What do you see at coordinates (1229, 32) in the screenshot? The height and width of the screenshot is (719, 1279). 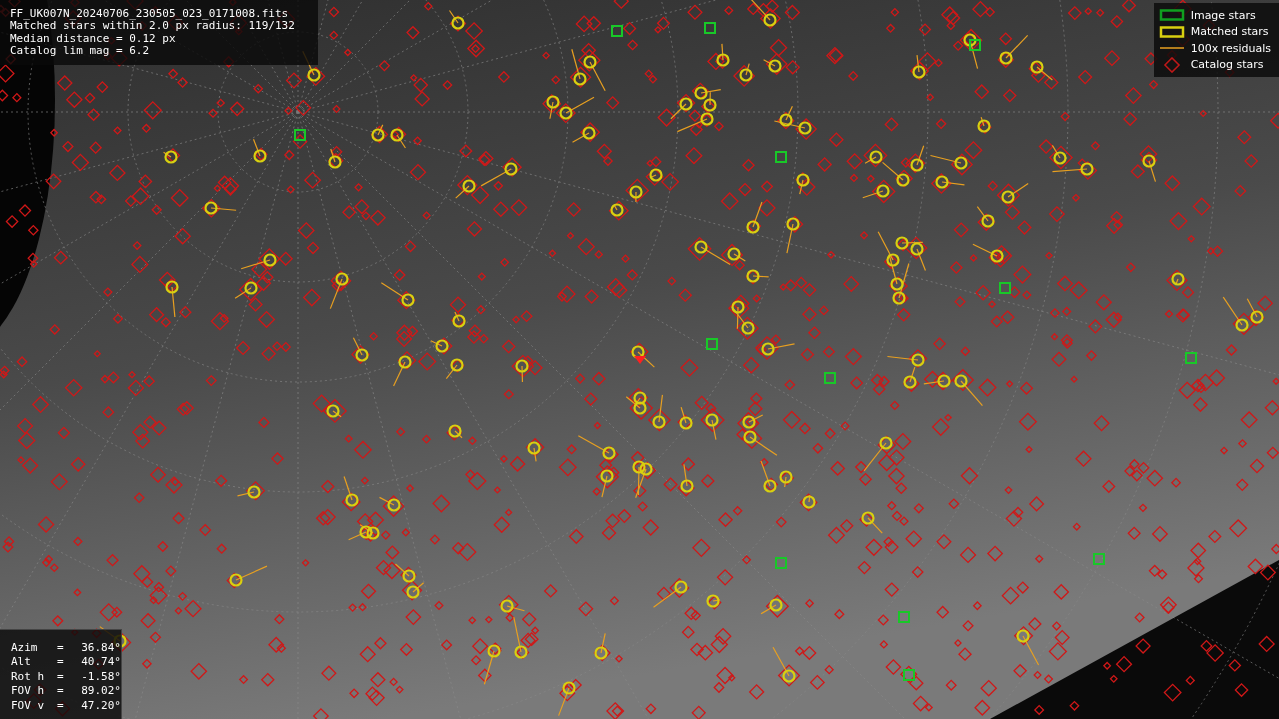 I see `legend-label: Matched stars` at bounding box center [1229, 32].